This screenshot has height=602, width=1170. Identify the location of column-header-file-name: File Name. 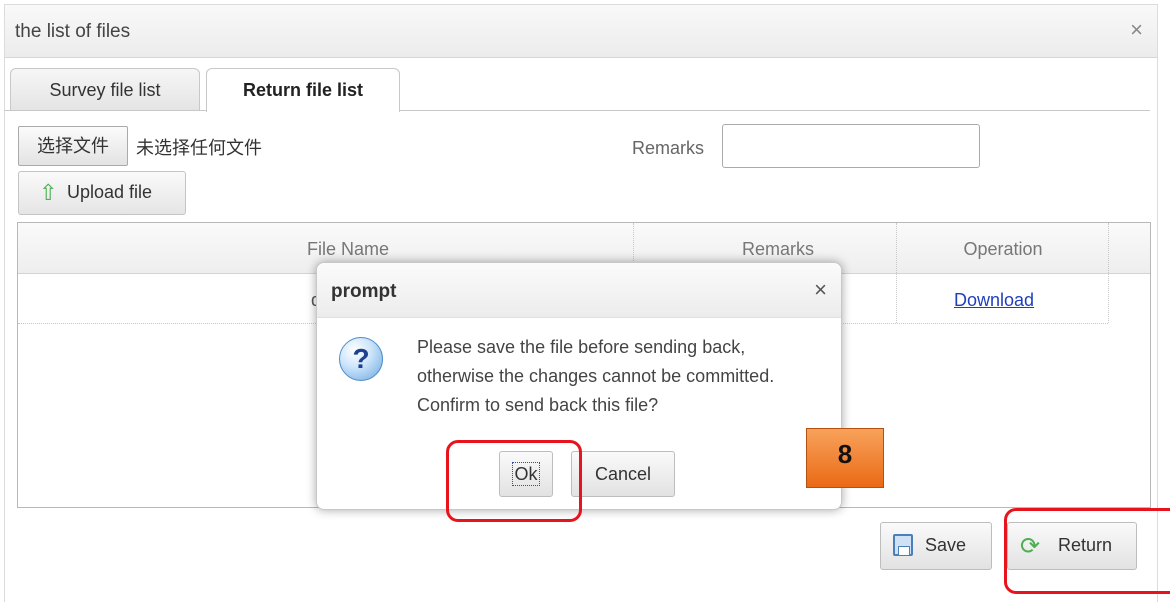
(348, 249).